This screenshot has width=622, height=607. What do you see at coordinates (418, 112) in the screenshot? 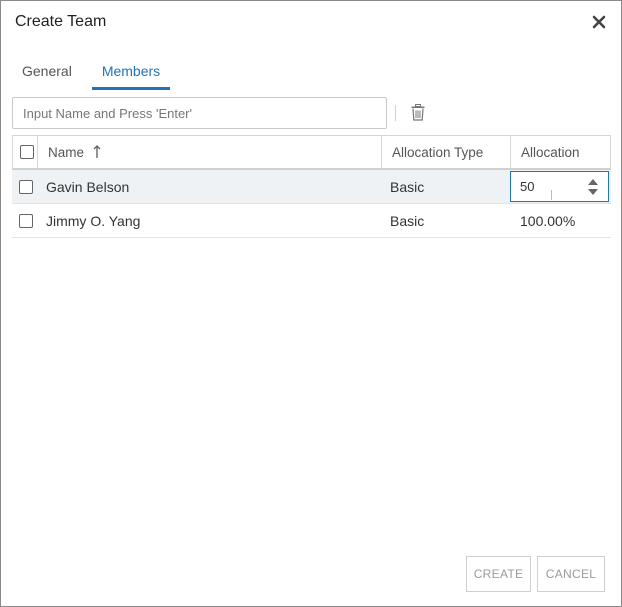
I see `trash-icon` at bounding box center [418, 112].